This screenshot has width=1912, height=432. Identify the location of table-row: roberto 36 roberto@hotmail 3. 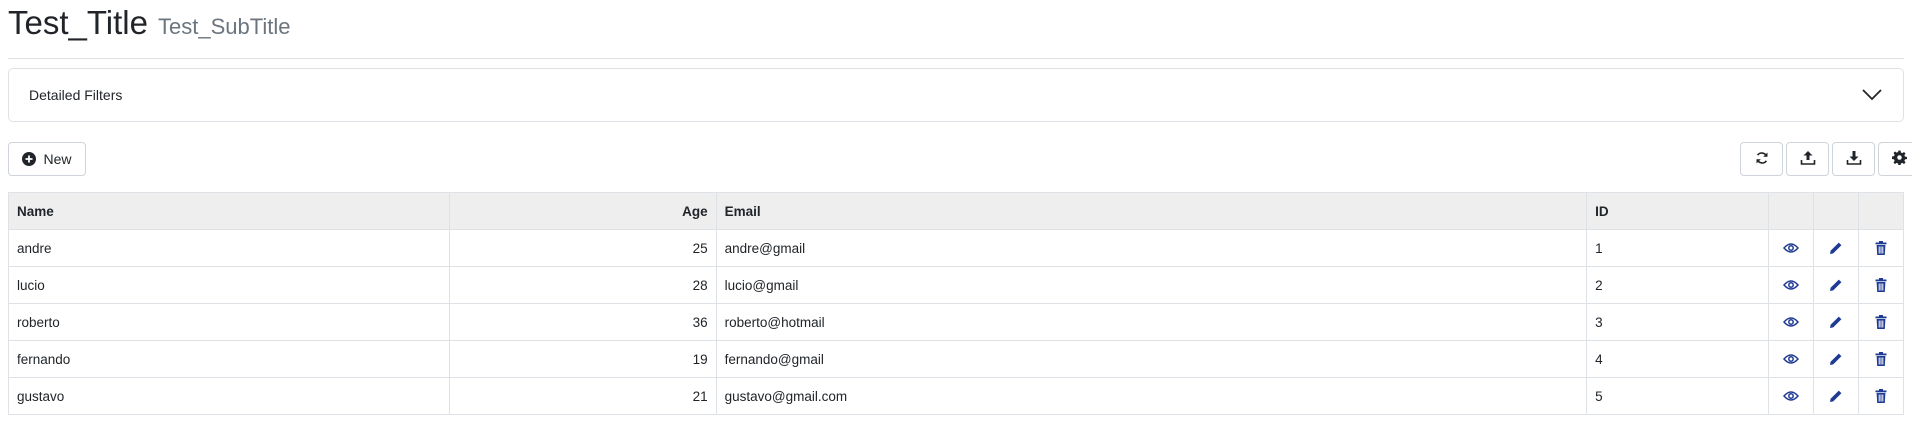
(956, 322).